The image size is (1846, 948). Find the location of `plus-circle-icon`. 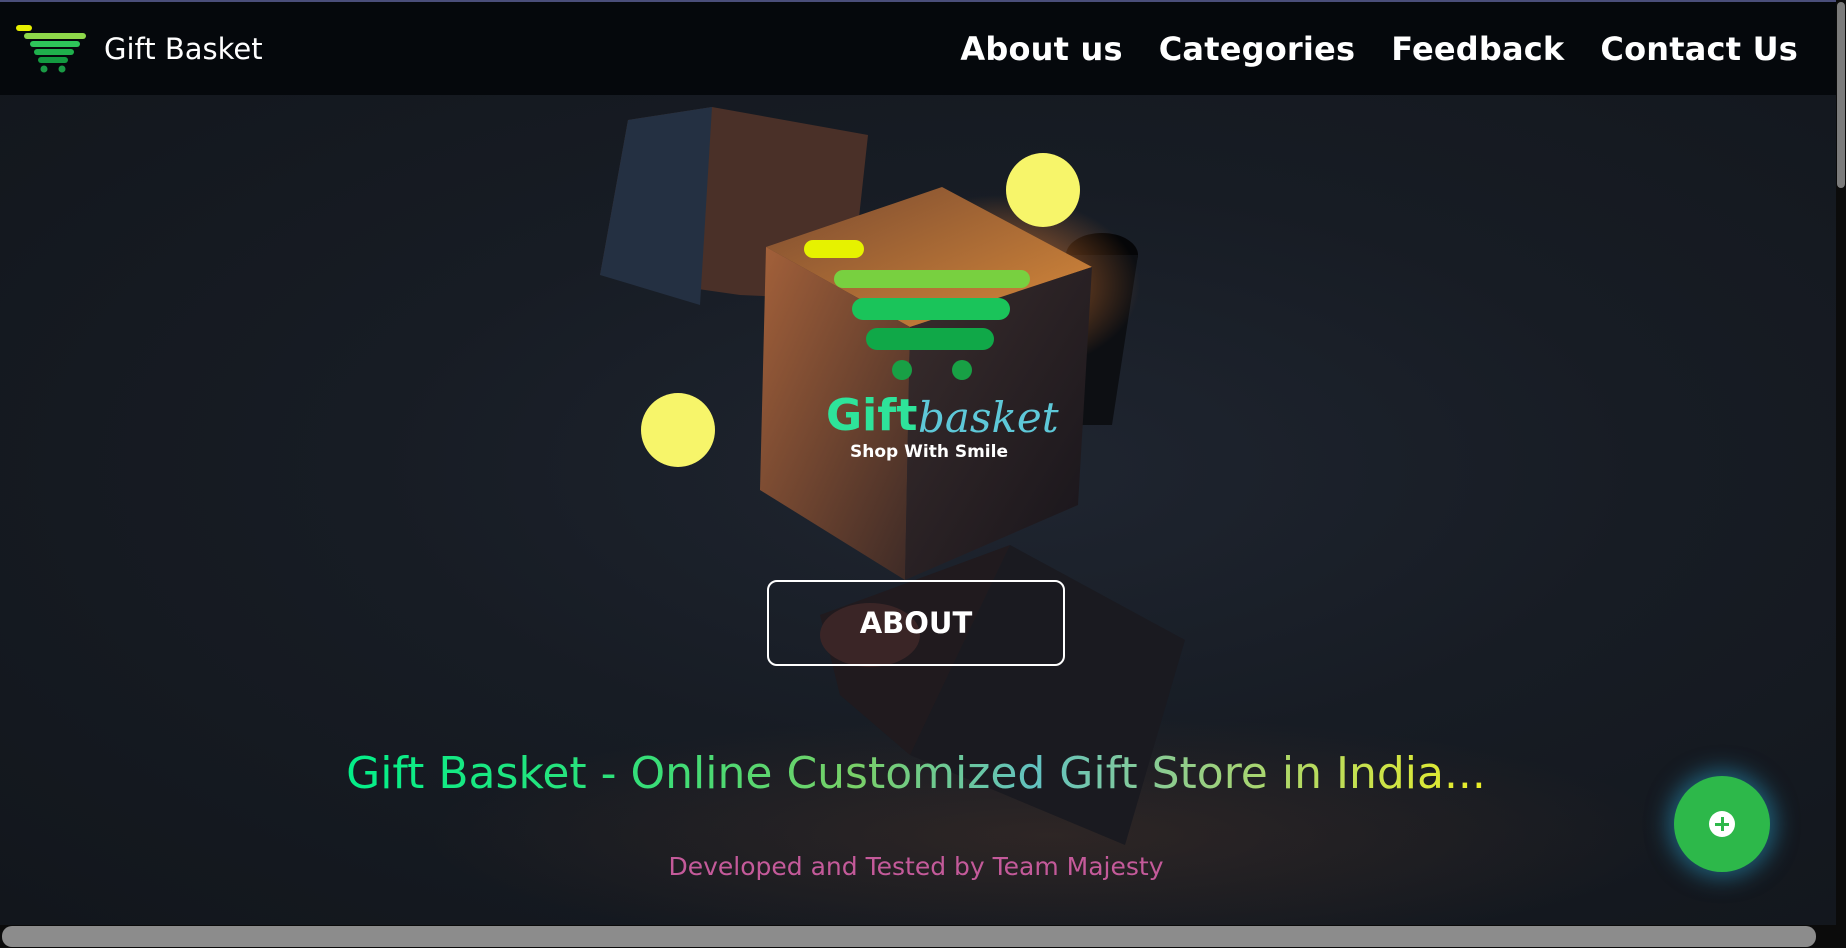

plus-circle-icon is located at coordinates (1722, 824).